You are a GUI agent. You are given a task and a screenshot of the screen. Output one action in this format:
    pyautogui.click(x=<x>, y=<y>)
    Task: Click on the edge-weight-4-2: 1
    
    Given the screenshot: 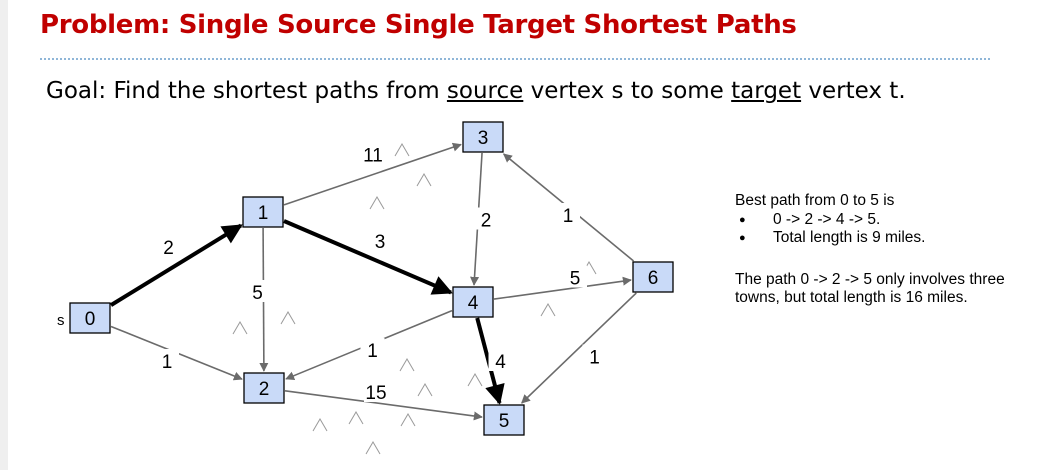 What is the action you would take?
    pyautogui.click(x=372, y=351)
    